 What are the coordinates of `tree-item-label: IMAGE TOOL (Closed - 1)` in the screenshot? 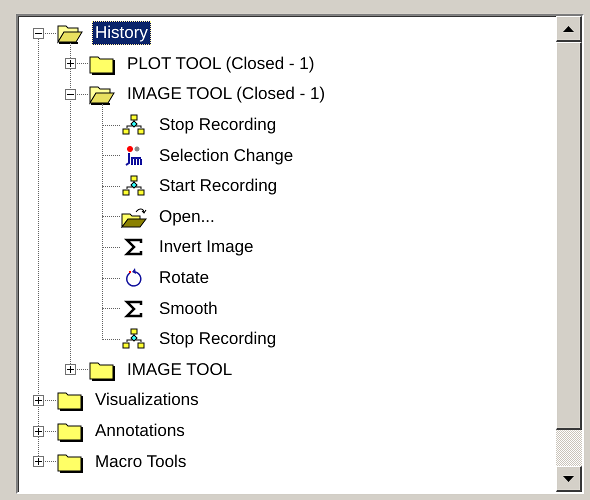 It's located at (226, 94).